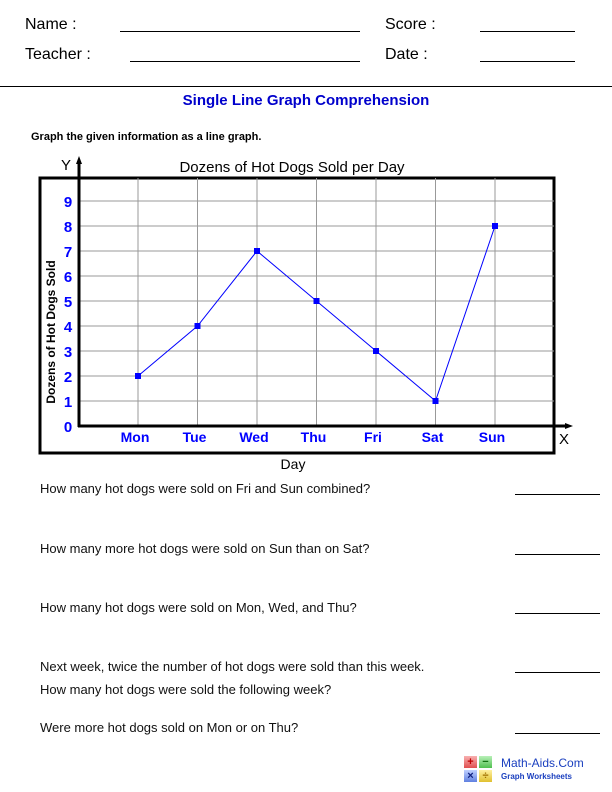 This screenshot has height=792, width=612. I want to click on data-point-sat, so click(435, 401).